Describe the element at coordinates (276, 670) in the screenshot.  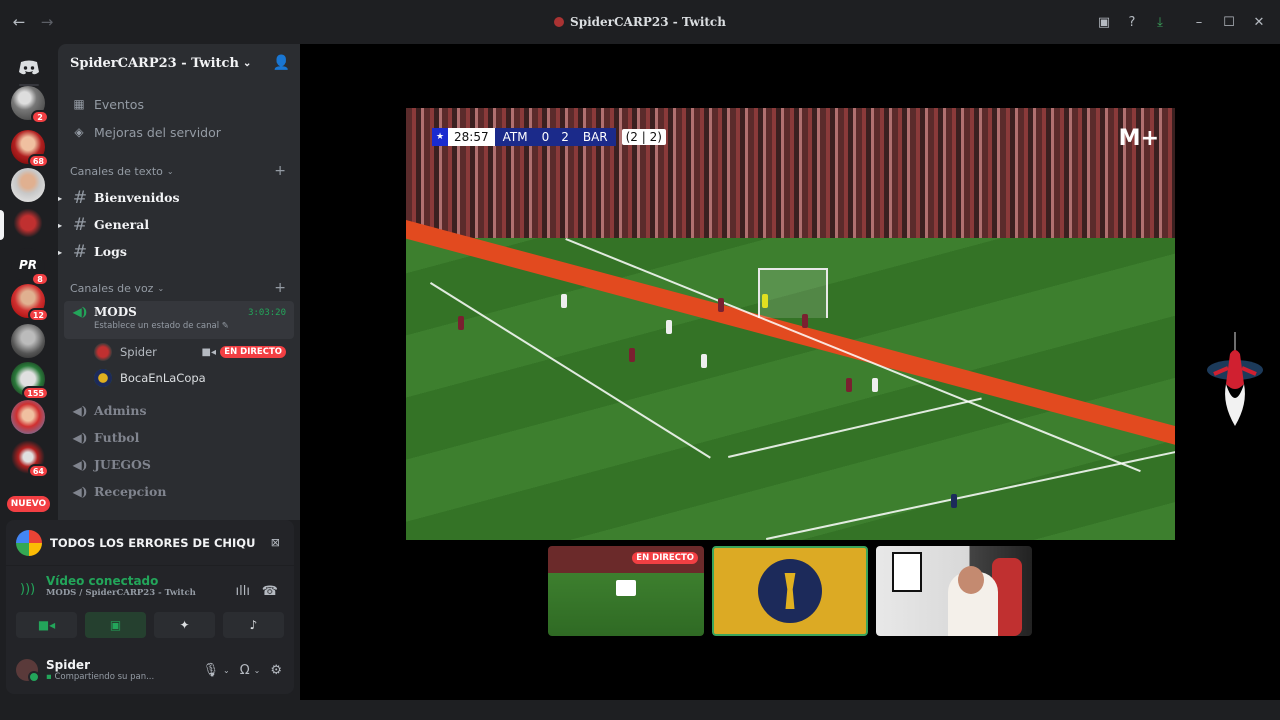
I see `settings-gear-icon: ⚙` at that location.